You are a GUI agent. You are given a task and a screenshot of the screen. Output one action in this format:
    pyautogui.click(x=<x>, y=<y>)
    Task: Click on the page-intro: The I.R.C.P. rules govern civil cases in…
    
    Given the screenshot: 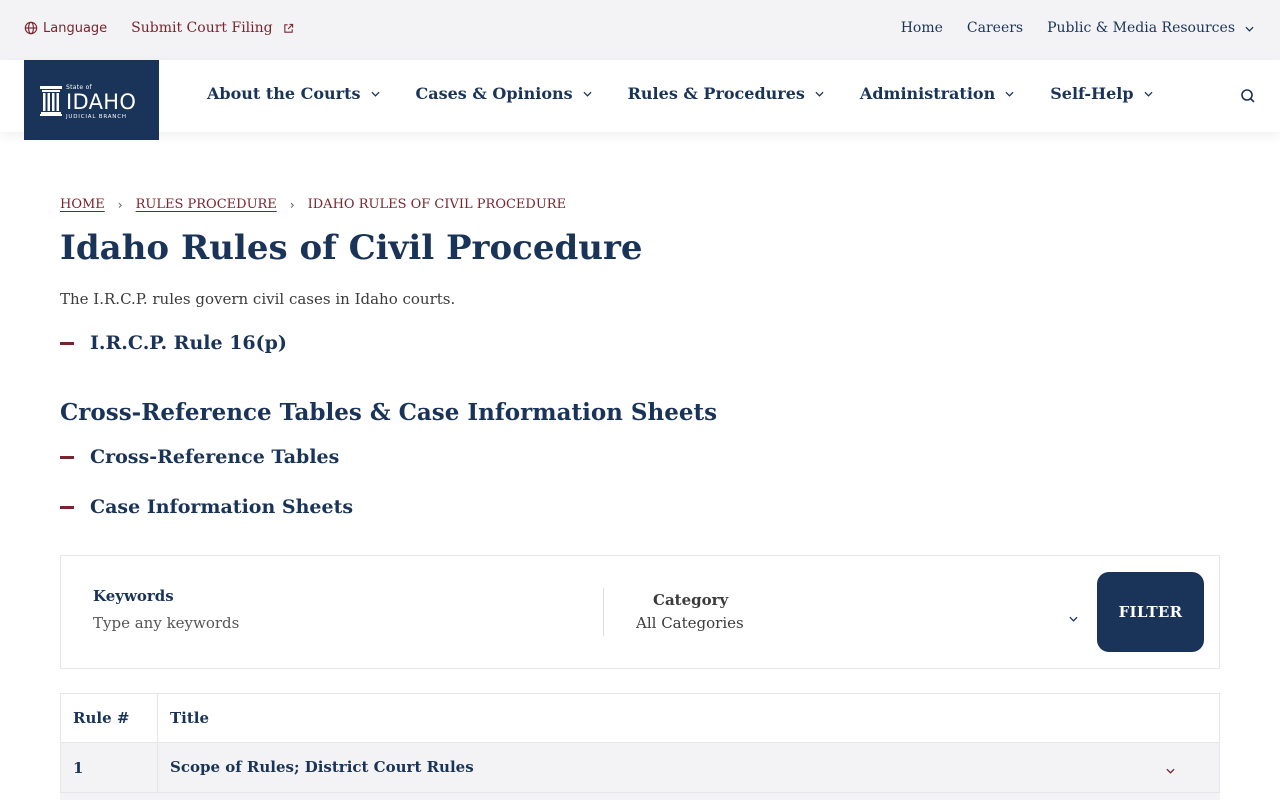 What is the action you would take?
    pyautogui.click(x=258, y=299)
    